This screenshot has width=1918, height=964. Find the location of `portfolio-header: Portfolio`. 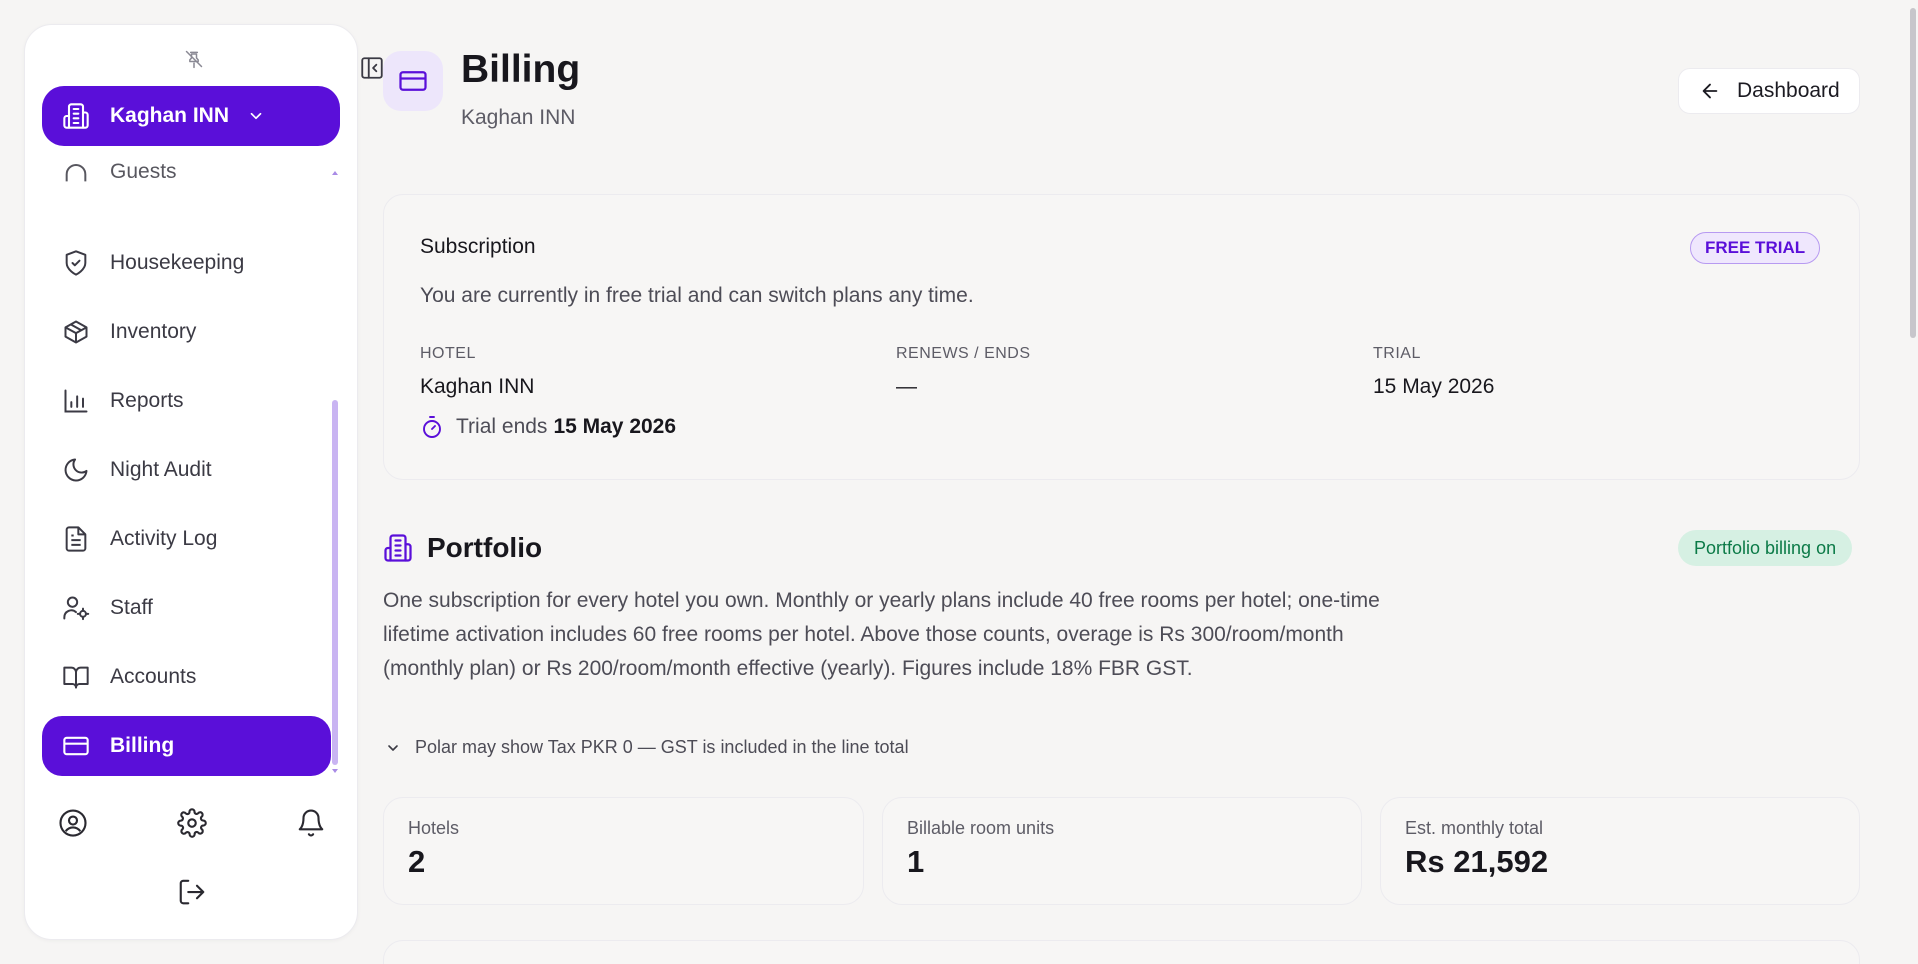

portfolio-header: Portfolio is located at coordinates (462, 548).